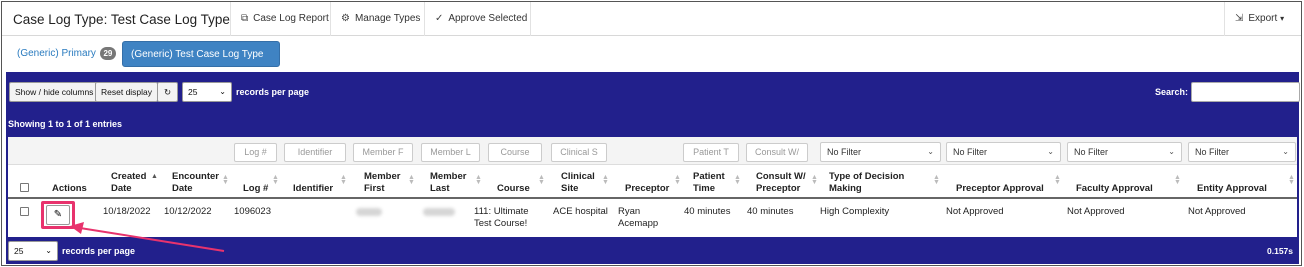 The height and width of the screenshot is (267, 1304). Describe the element at coordinates (315, 152) in the screenshot. I see `identifier-filter-input: Identifier` at that location.